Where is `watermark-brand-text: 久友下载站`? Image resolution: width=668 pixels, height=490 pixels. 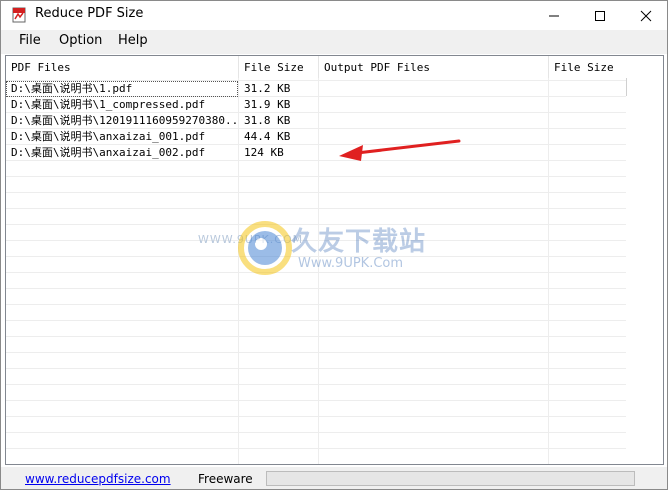
watermark-brand-text: 久友下载站 is located at coordinates (359, 242).